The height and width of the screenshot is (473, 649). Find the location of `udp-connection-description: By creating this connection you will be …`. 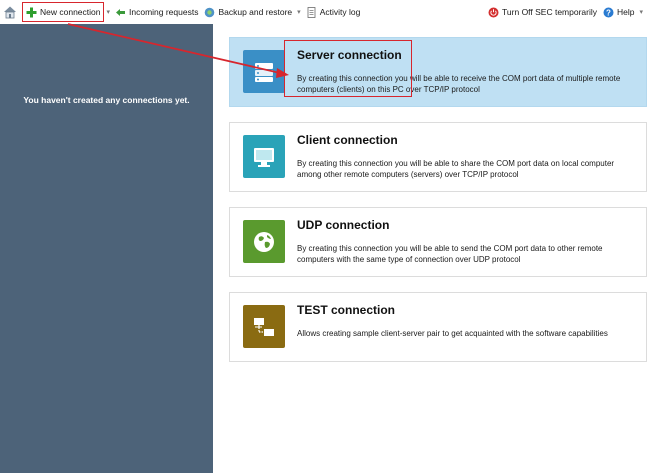

udp-connection-description: By creating this connection you will be … is located at coordinates (450, 254).